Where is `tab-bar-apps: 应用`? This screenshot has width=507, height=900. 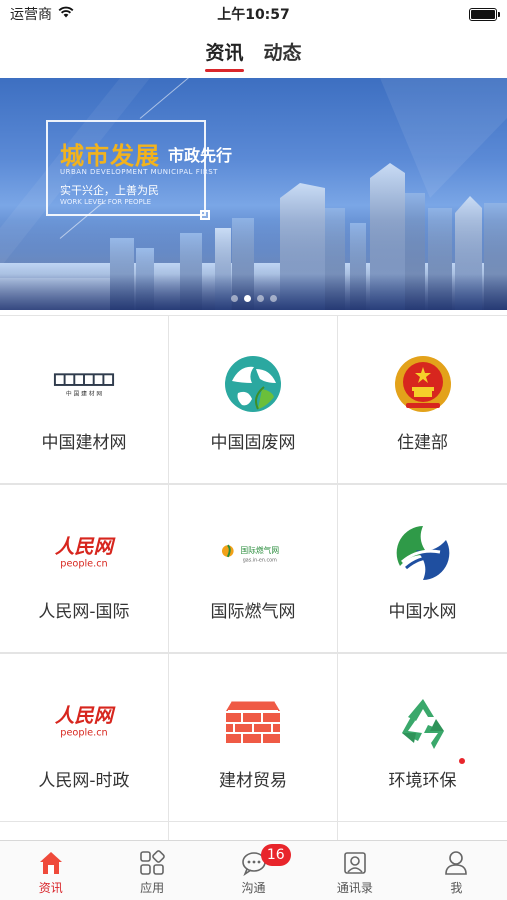
tab-bar-apps: 应用 is located at coordinates (151, 870).